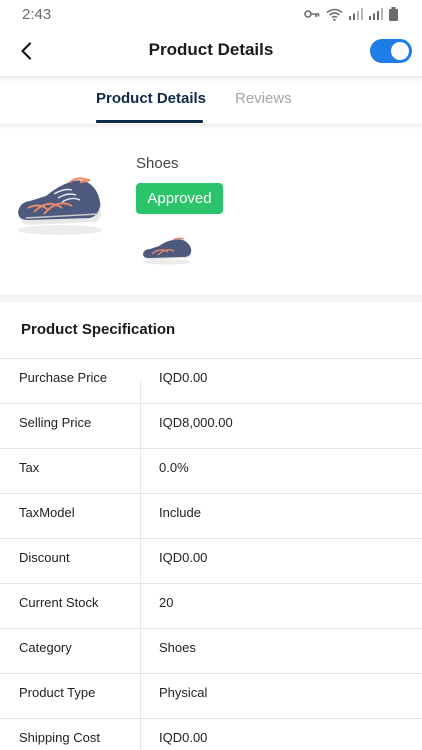 Image resolution: width=422 pixels, height=750 pixels. What do you see at coordinates (151, 98) in the screenshot?
I see `tab-product-details: Product Details` at bounding box center [151, 98].